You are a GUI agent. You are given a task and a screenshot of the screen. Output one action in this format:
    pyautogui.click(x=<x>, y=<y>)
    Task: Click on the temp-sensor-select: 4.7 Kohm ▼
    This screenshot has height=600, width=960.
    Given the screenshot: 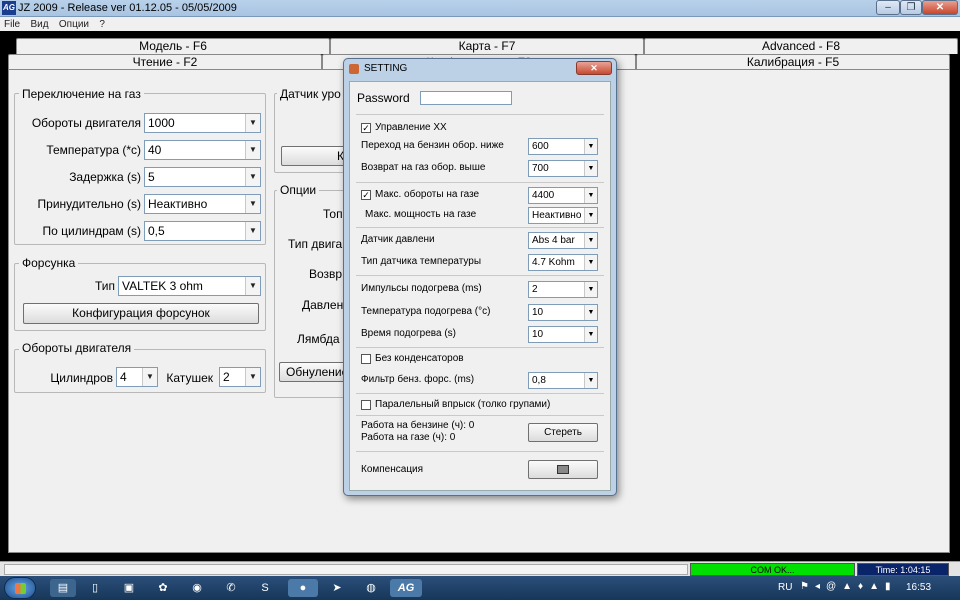 What is the action you would take?
    pyautogui.click(x=563, y=262)
    